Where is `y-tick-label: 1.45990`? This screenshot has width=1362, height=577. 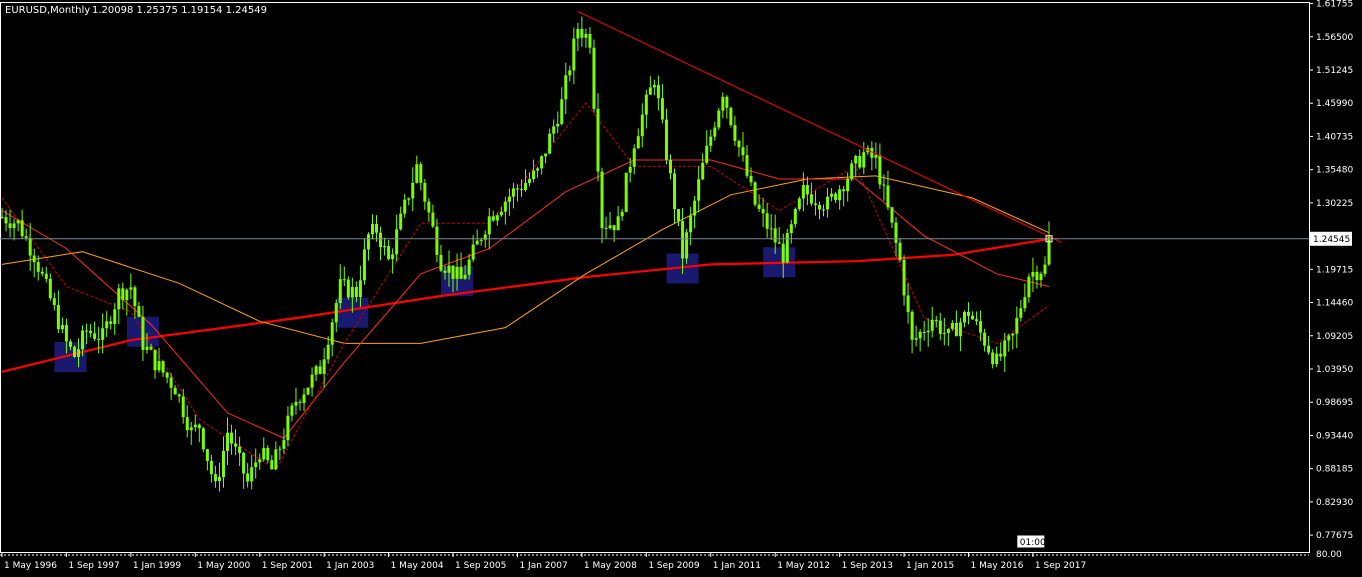
y-tick-label: 1.45990 is located at coordinates (1334, 104).